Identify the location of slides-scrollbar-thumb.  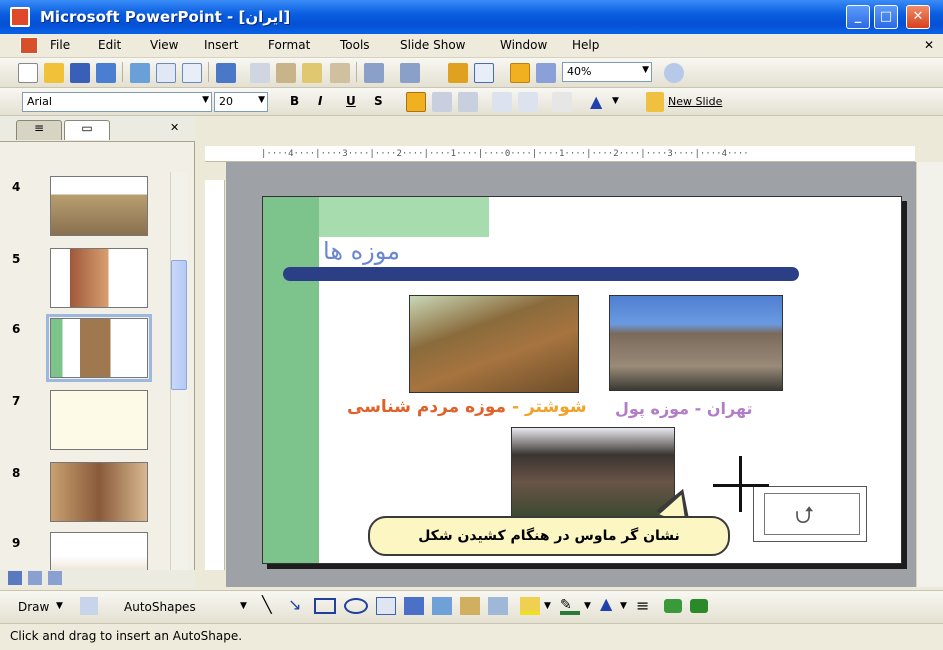
(179, 325).